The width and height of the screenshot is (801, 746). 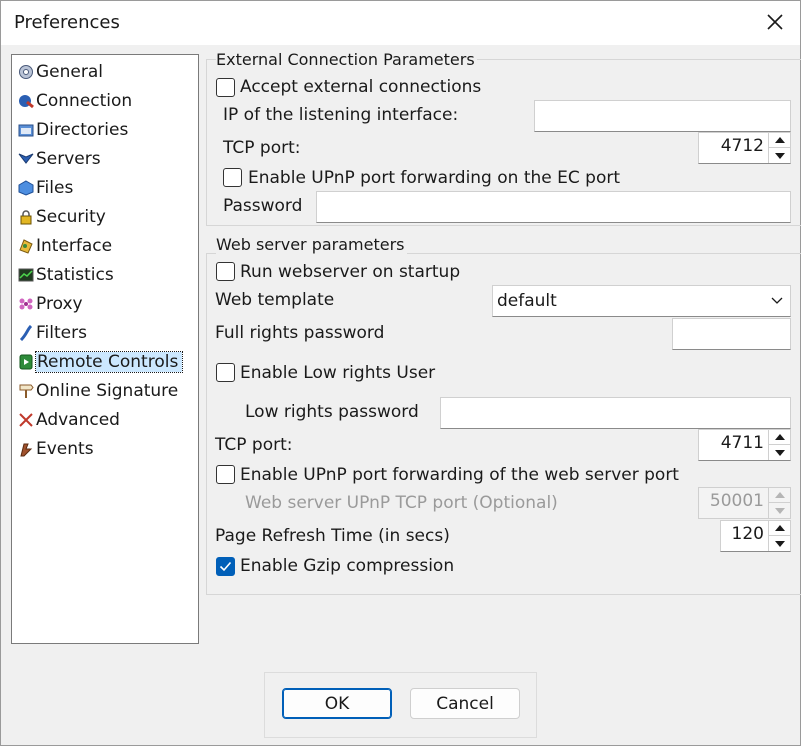 What do you see at coordinates (346, 59) in the screenshot?
I see `ec-group-title: External Connection Parameters` at bounding box center [346, 59].